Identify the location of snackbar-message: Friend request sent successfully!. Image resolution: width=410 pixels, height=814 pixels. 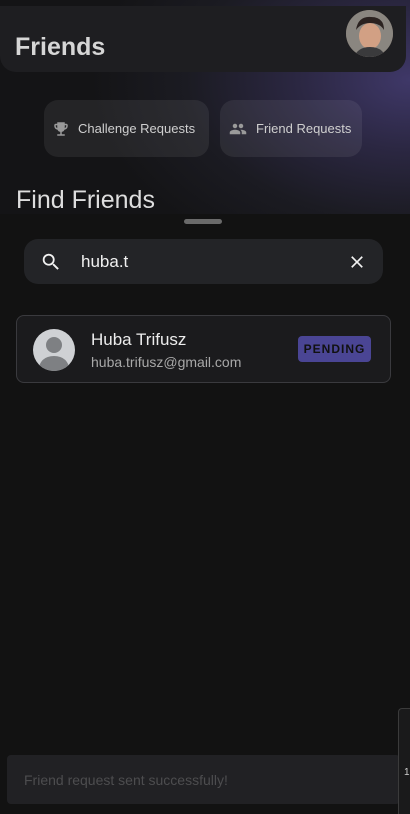
(126, 779).